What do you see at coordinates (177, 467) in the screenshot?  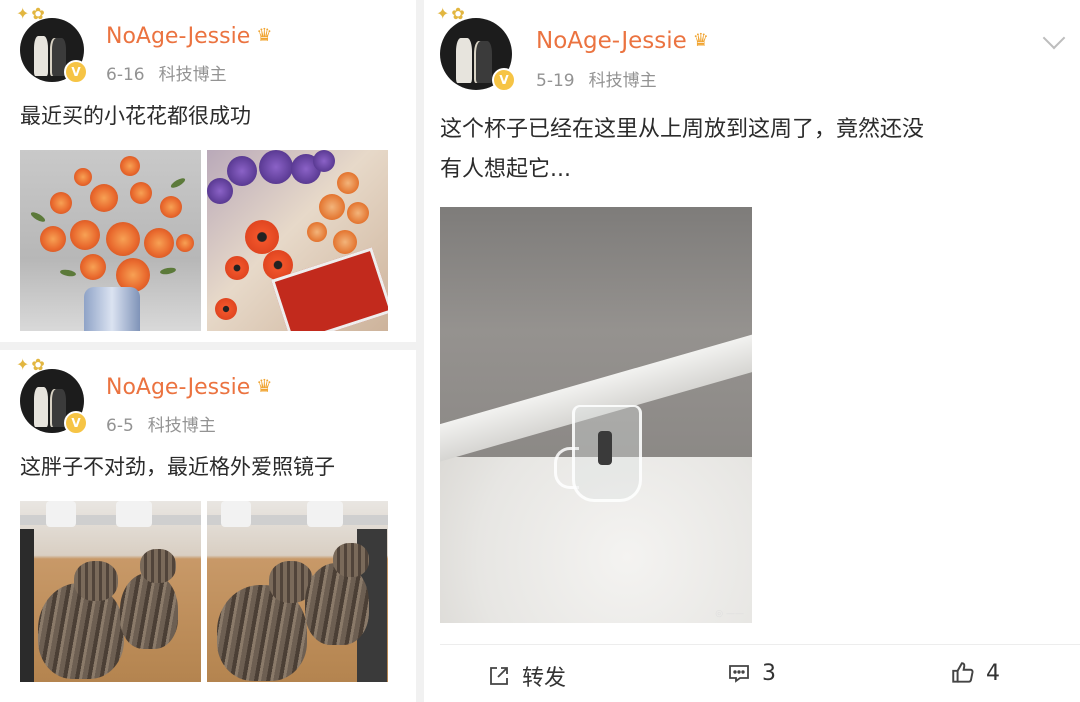 I see `post-text: 这胖子不对劲，最近格外爱照镜子` at bounding box center [177, 467].